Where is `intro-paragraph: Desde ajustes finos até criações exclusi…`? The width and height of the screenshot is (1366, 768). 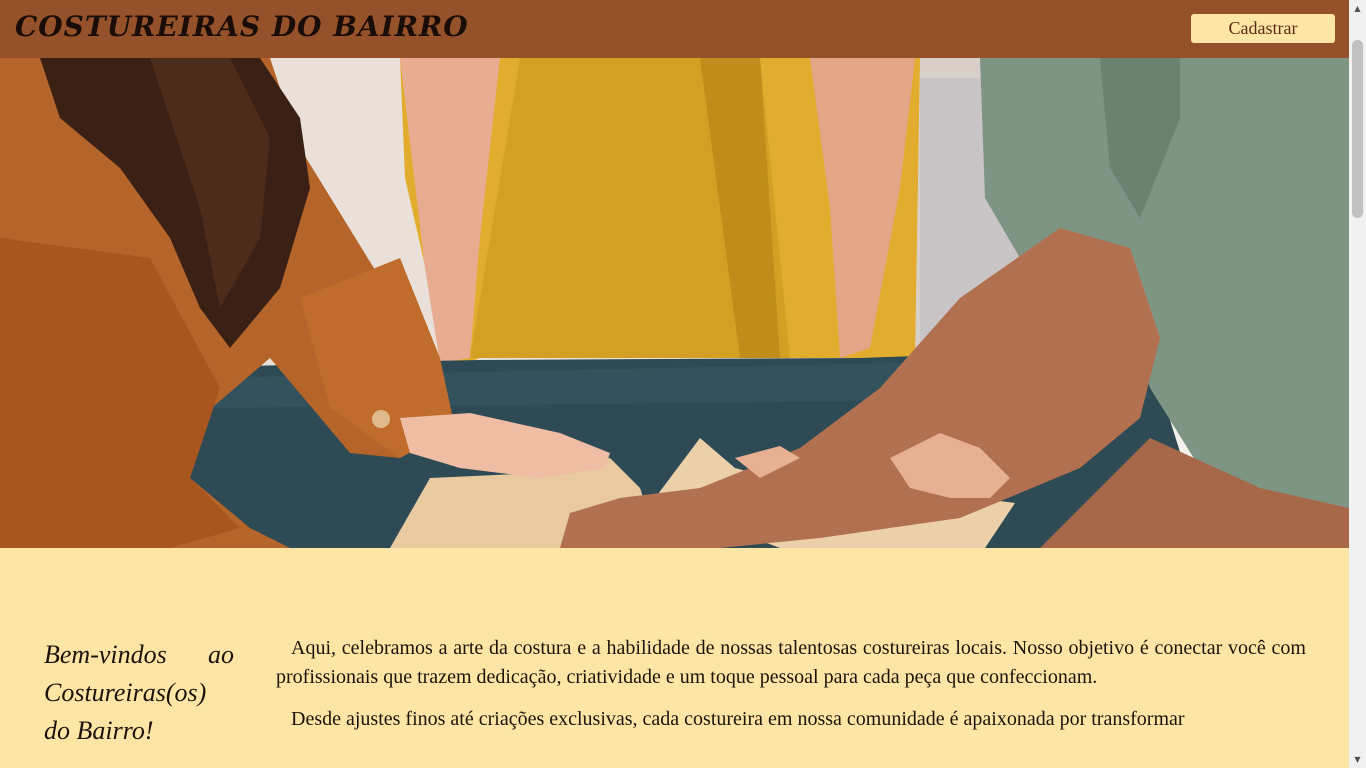
intro-paragraph: Desde ajustes finos até criações exclusi… is located at coordinates (738, 719).